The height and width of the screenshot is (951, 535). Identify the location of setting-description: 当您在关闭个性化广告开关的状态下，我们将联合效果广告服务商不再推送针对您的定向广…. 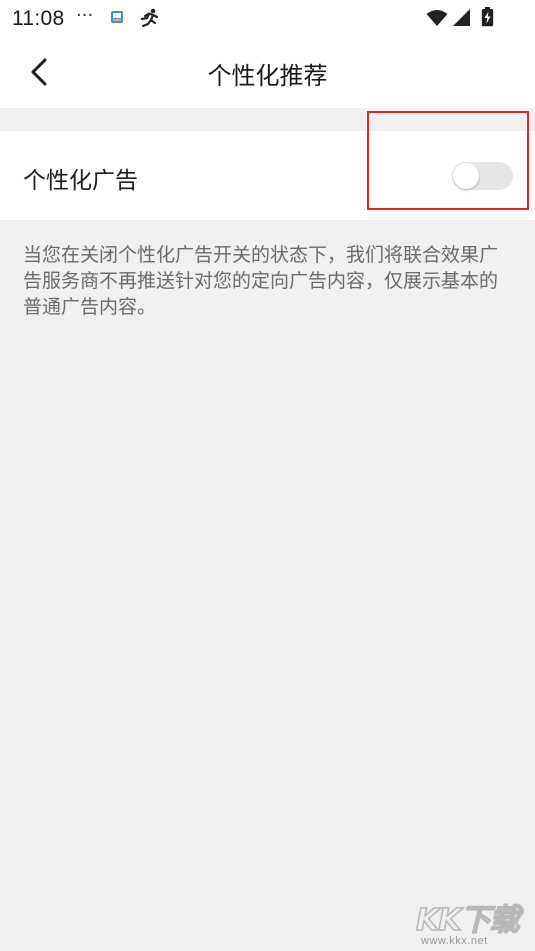
(261, 281).